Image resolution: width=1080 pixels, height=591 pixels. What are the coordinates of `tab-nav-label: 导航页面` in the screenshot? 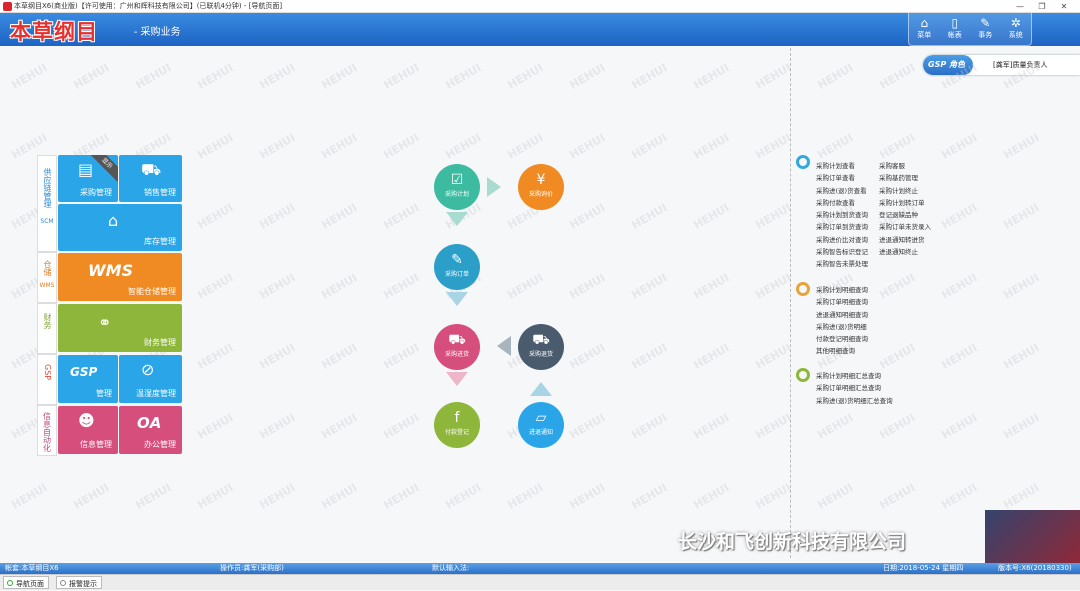 It's located at (30, 584).